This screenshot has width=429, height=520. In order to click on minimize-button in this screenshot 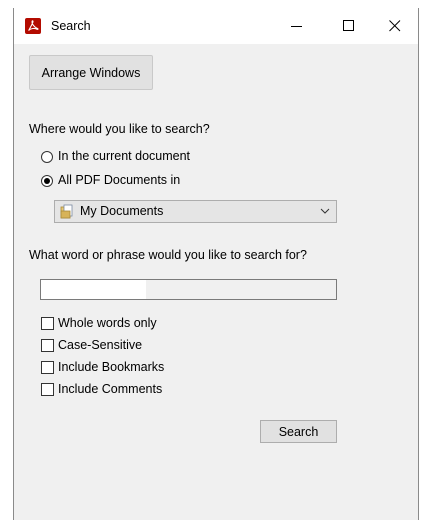, I will do `click(297, 26)`.